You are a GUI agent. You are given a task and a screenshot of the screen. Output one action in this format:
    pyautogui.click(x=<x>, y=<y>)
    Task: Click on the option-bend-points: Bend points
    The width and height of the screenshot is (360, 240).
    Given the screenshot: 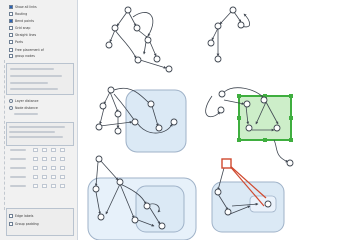 What is the action you would take?
    pyautogui.click(x=21, y=21)
    